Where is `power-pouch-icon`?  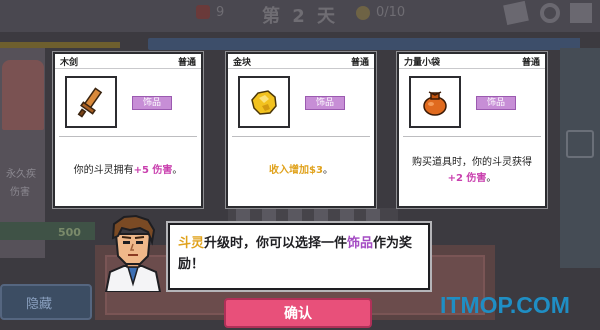 power-pouch-icon is located at coordinates (435, 103).